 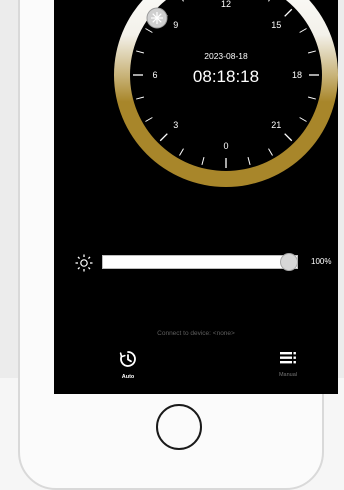 I want to click on hour-label-21: 21, so click(x=276, y=125).